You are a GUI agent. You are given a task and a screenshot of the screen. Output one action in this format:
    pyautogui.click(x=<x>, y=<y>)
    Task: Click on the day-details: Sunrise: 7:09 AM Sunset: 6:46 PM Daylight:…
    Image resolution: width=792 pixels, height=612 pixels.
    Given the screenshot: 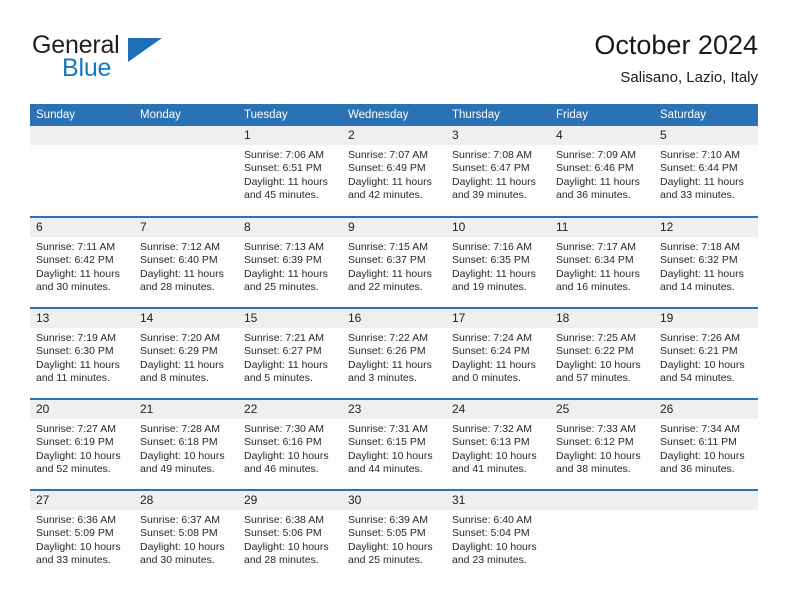 What is the action you would take?
    pyautogui.click(x=602, y=173)
    